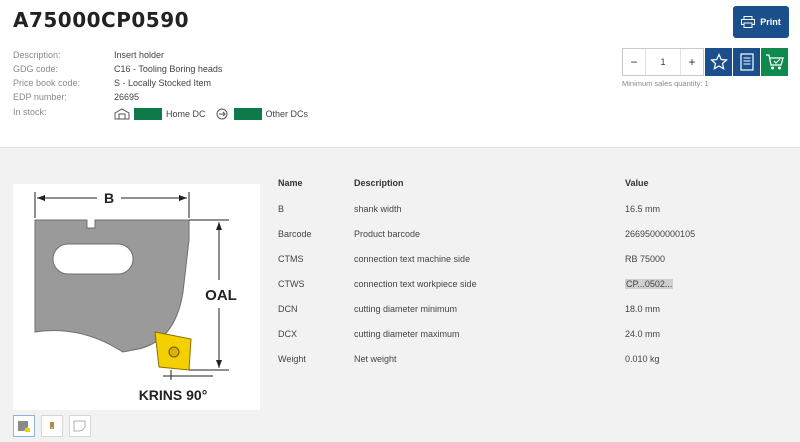  I want to click on quantity-decrement-button: −, so click(634, 62).